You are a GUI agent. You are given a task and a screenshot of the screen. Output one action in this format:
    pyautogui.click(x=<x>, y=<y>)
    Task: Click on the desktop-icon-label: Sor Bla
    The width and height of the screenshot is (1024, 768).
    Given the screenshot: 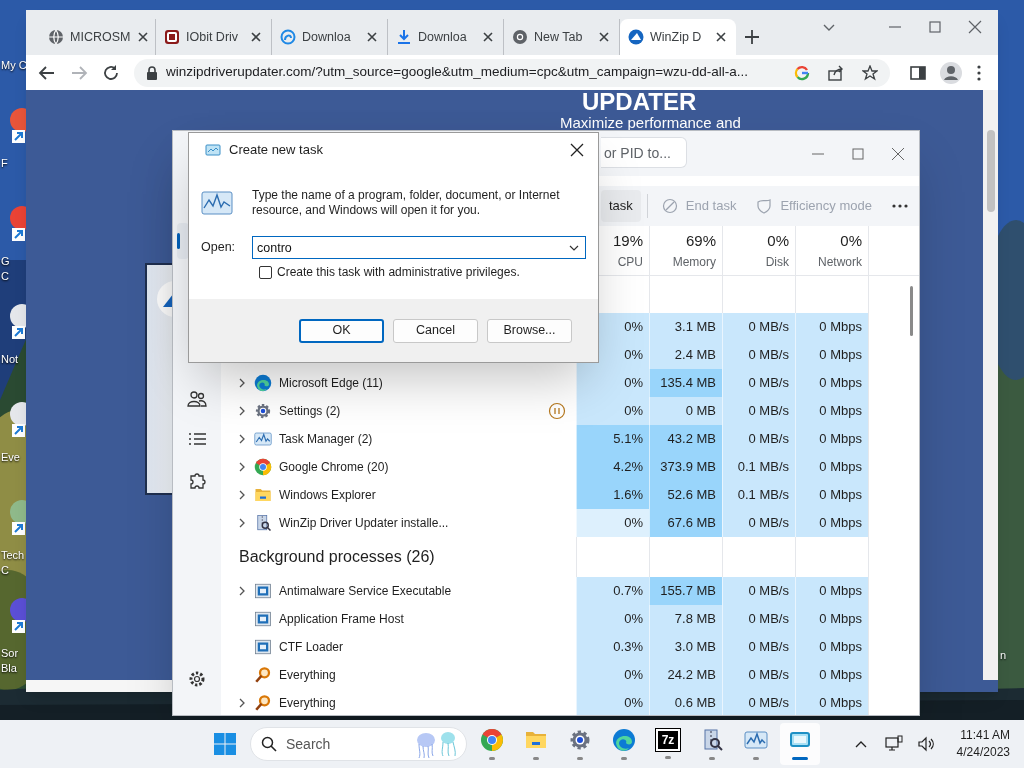 What is the action you would take?
    pyautogui.click(x=10, y=661)
    